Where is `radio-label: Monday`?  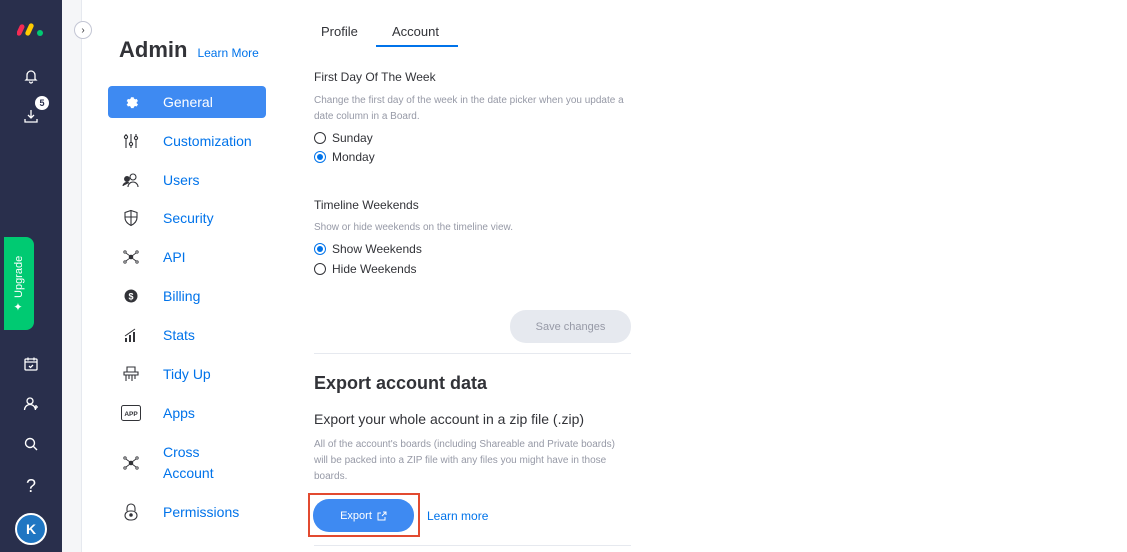
radio-label: Monday is located at coordinates (353, 157).